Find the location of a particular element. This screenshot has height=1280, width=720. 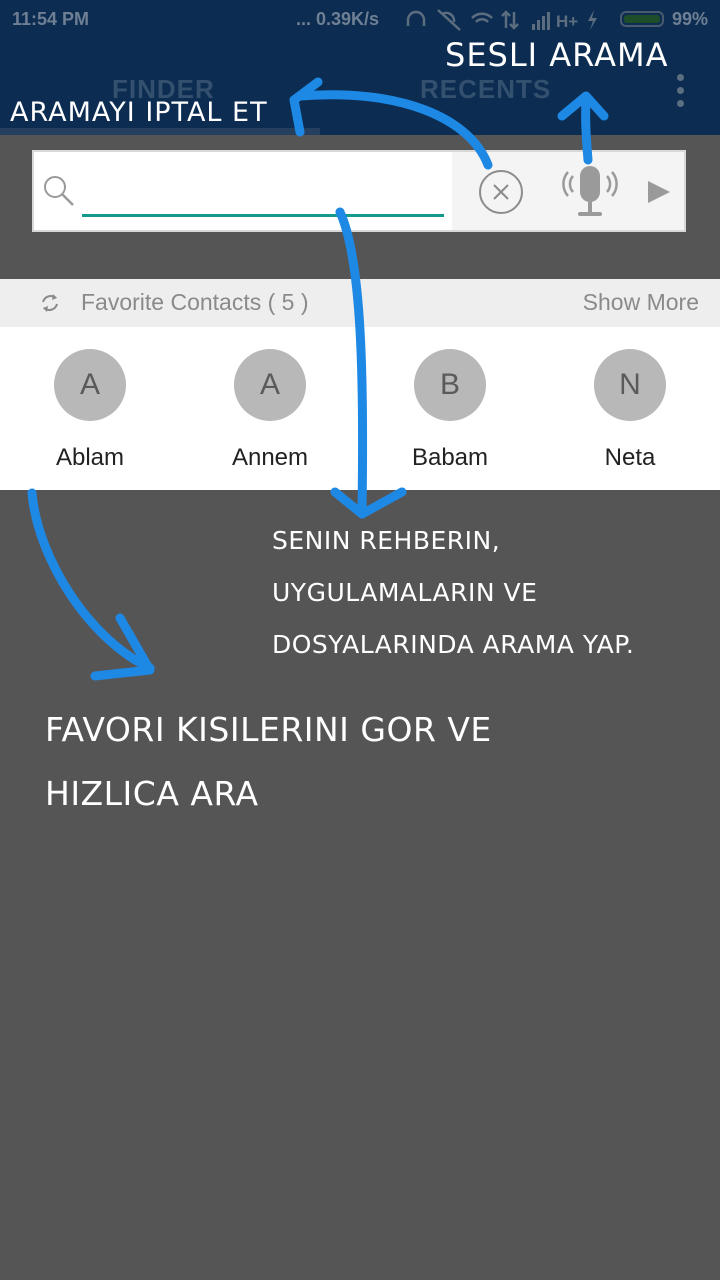

arrow-to-favorites is located at coordinates (91, 580).